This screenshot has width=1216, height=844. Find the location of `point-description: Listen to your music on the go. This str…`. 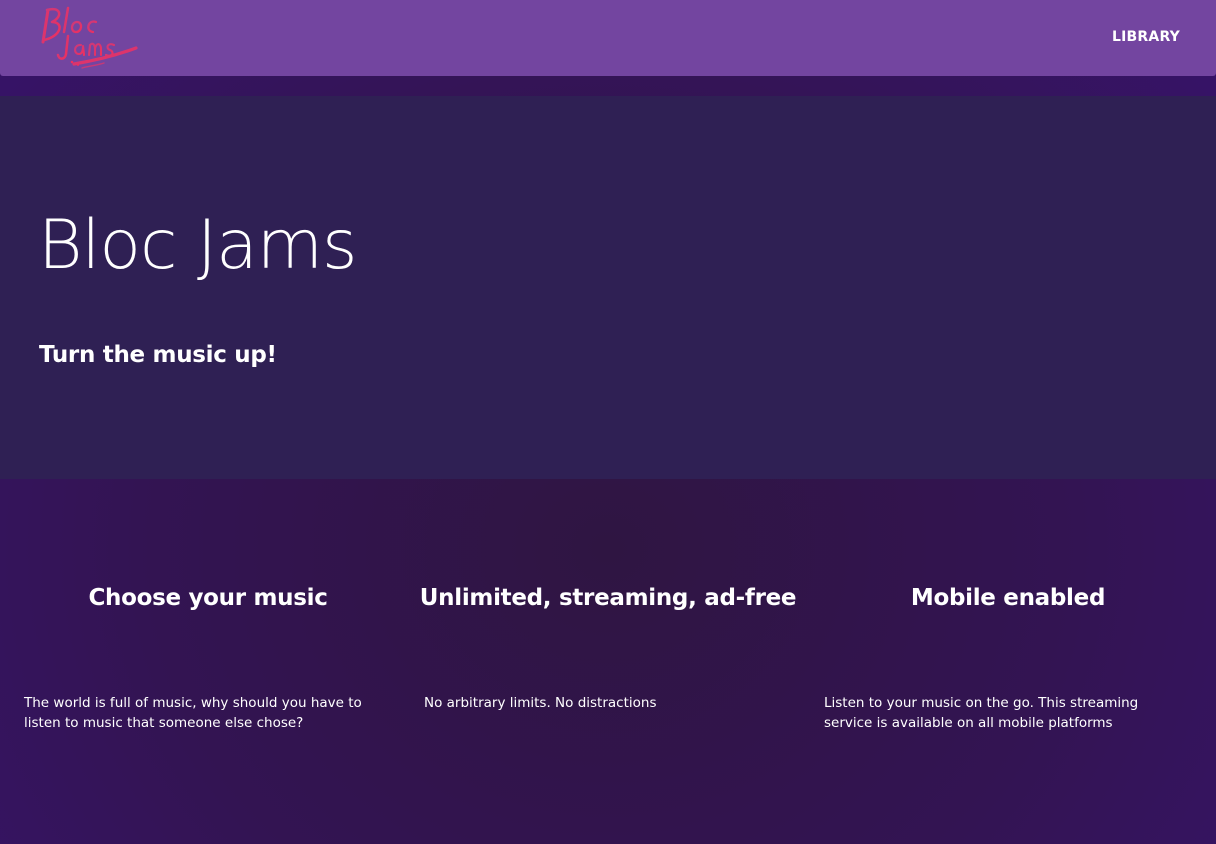

point-description: Listen to your music on the go. This str… is located at coordinates (981, 713).